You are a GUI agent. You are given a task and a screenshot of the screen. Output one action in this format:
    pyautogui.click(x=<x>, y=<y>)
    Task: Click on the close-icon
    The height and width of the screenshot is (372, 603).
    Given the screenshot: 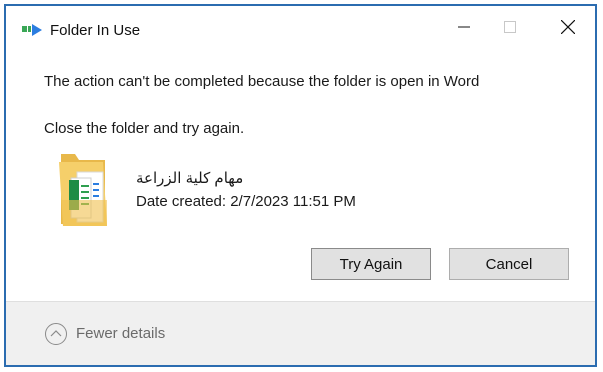 What is the action you would take?
    pyautogui.click(x=568, y=29)
    